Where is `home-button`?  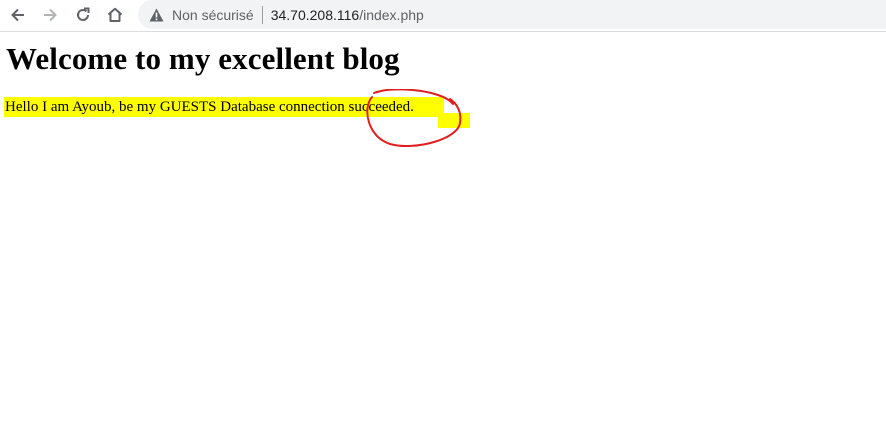
home-button is located at coordinates (115, 15).